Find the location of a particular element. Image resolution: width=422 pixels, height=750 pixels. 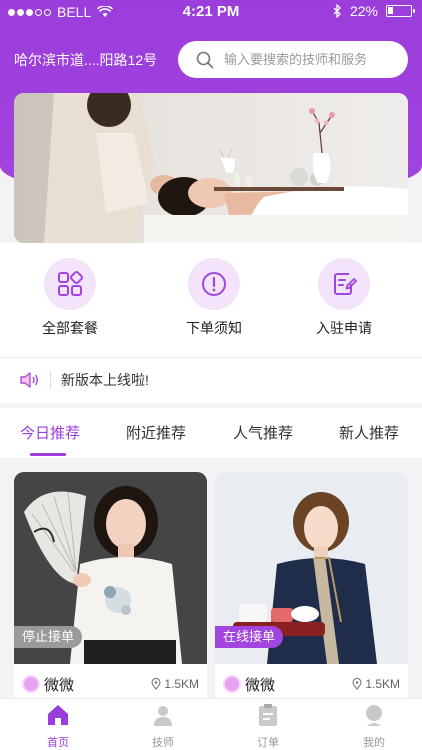

feature-join-apply: 入驻申请 is located at coordinates (344, 298).